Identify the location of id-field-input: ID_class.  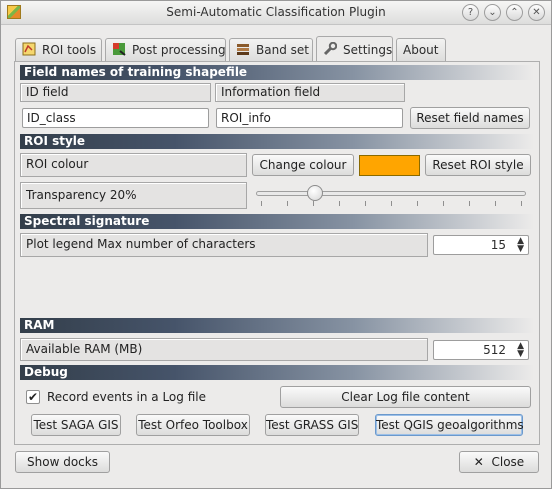
(115, 118).